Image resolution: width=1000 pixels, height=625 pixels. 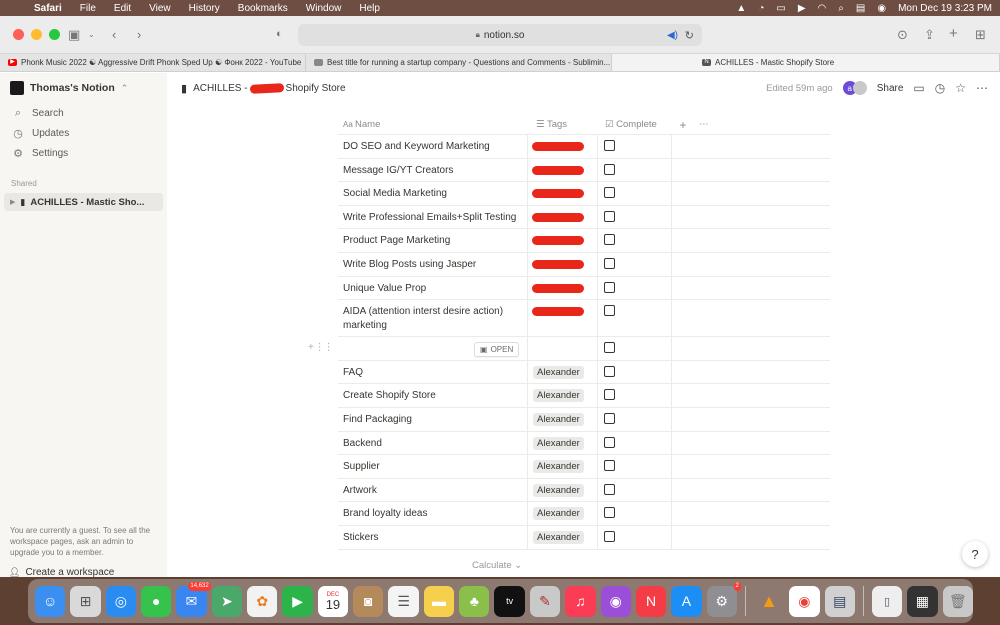 What do you see at coordinates (433, 124) in the screenshot?
I see `column-header-name: Aa Name` at bounding box center [433, 124].